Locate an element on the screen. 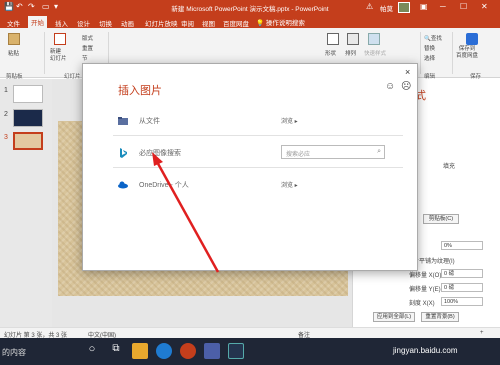 The image size is (500, 365). scale-x-label: 刻度 X(X) is located at coordinates (422, 304).